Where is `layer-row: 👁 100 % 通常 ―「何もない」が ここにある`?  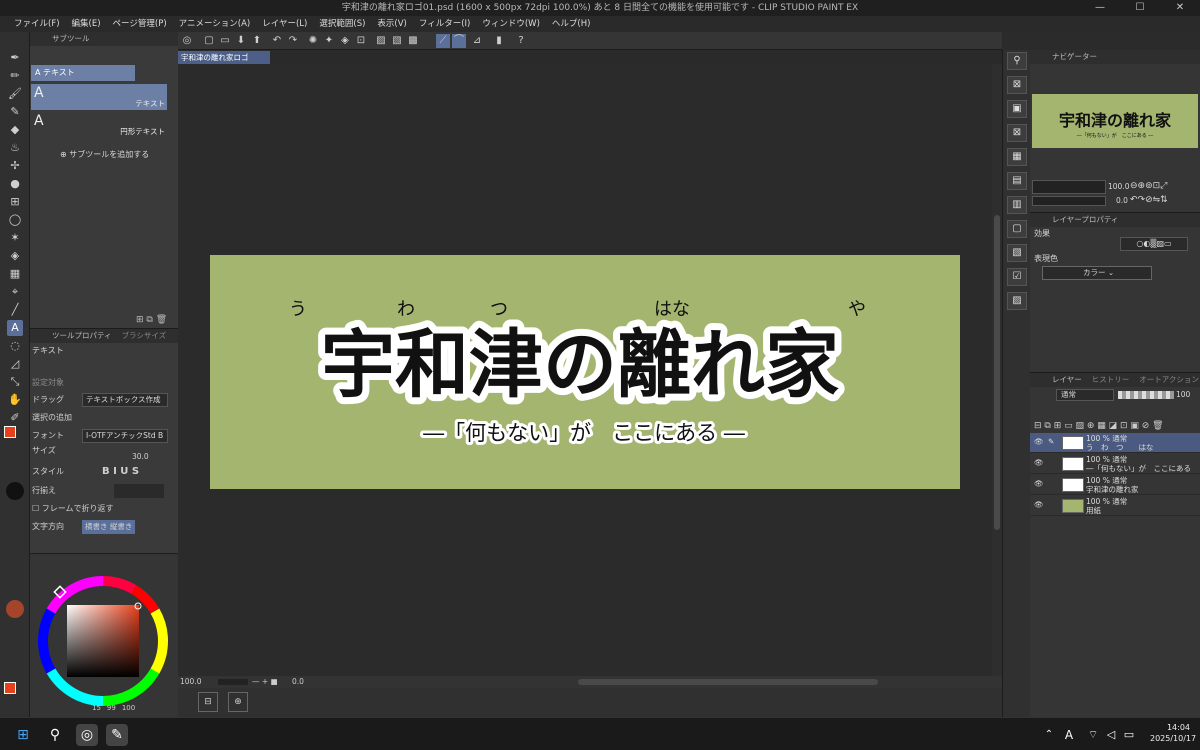
layer-row: 👁 100 % 通常 ―「何もない」が ここにある is located at coordinates (1115, 464).